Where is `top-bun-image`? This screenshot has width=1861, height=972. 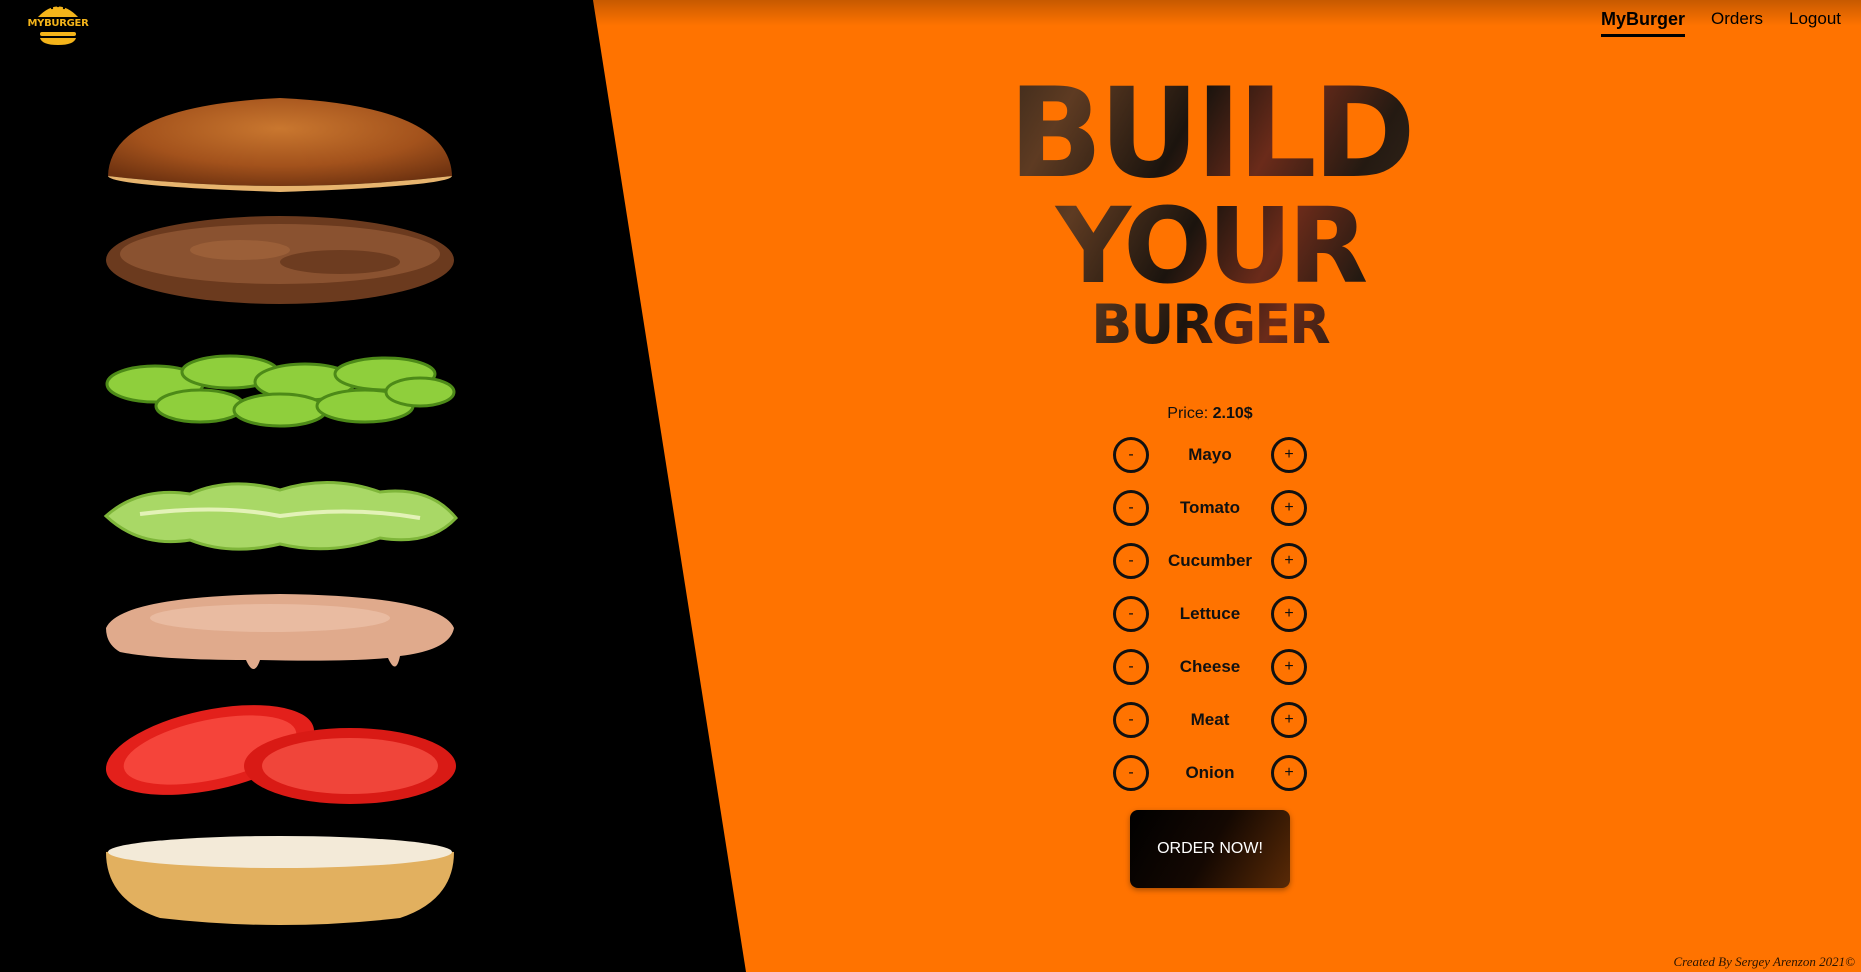 top-bun-image is located at coordinates (280, 145).